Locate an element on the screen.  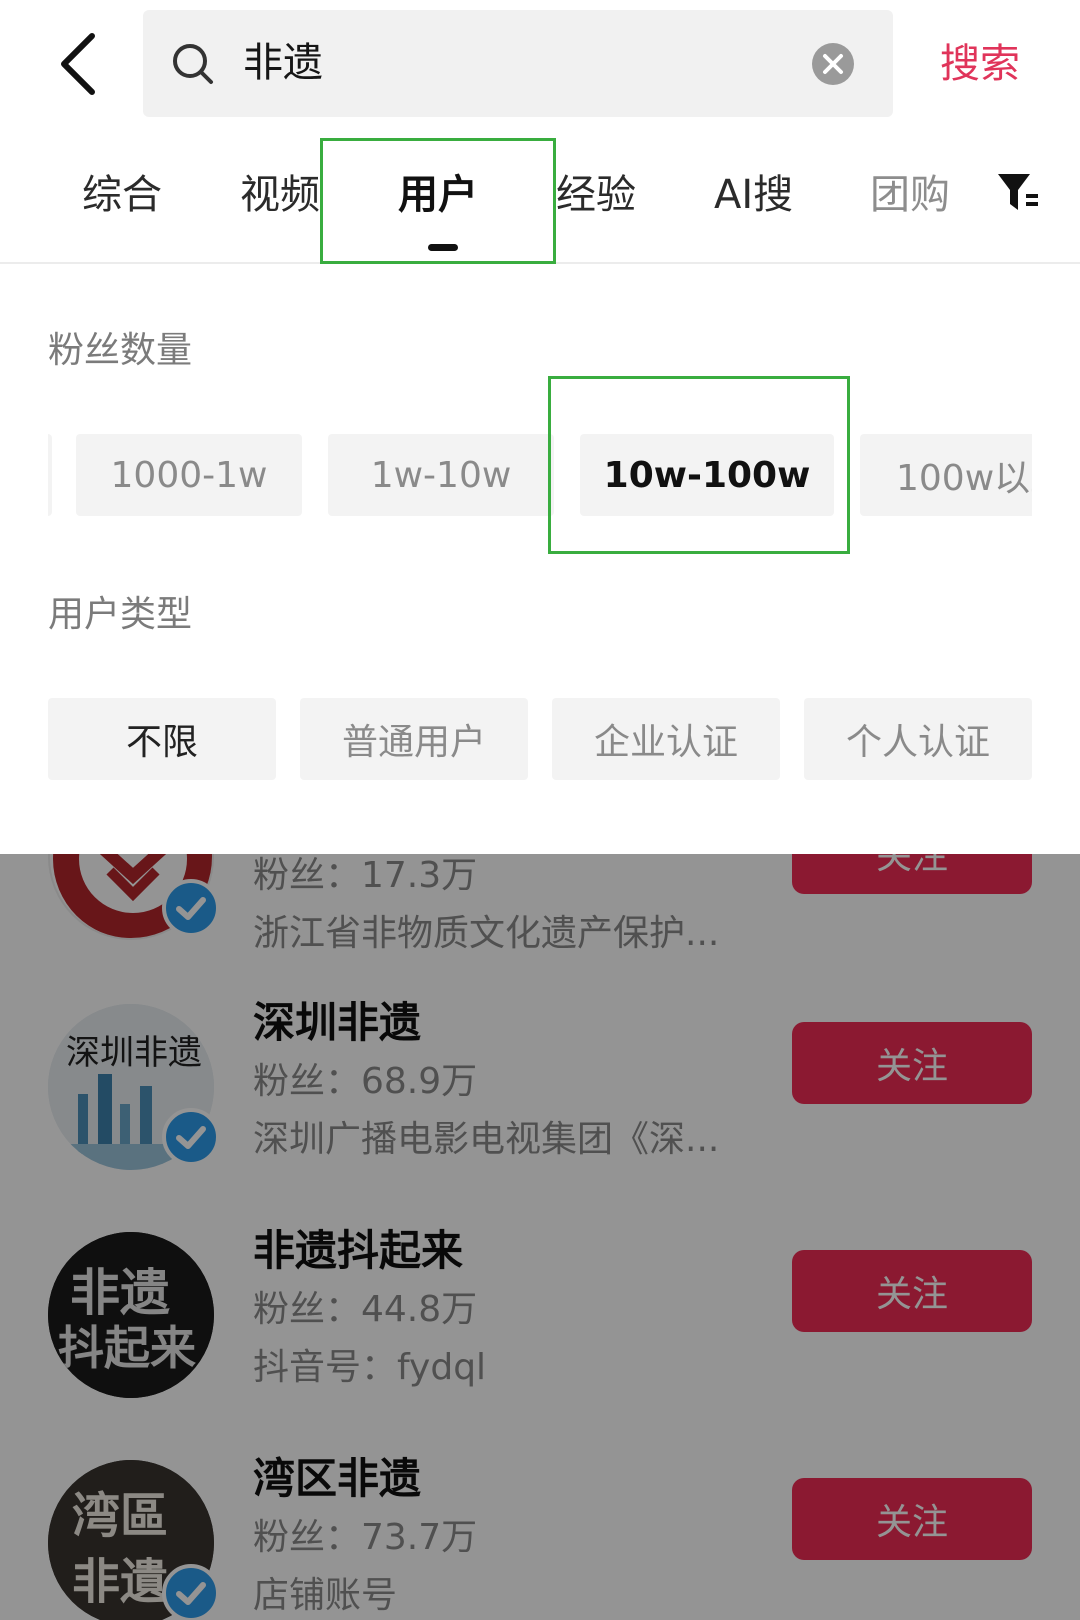
user-type-title: 用户类型 is located at coordinates (120, 614).